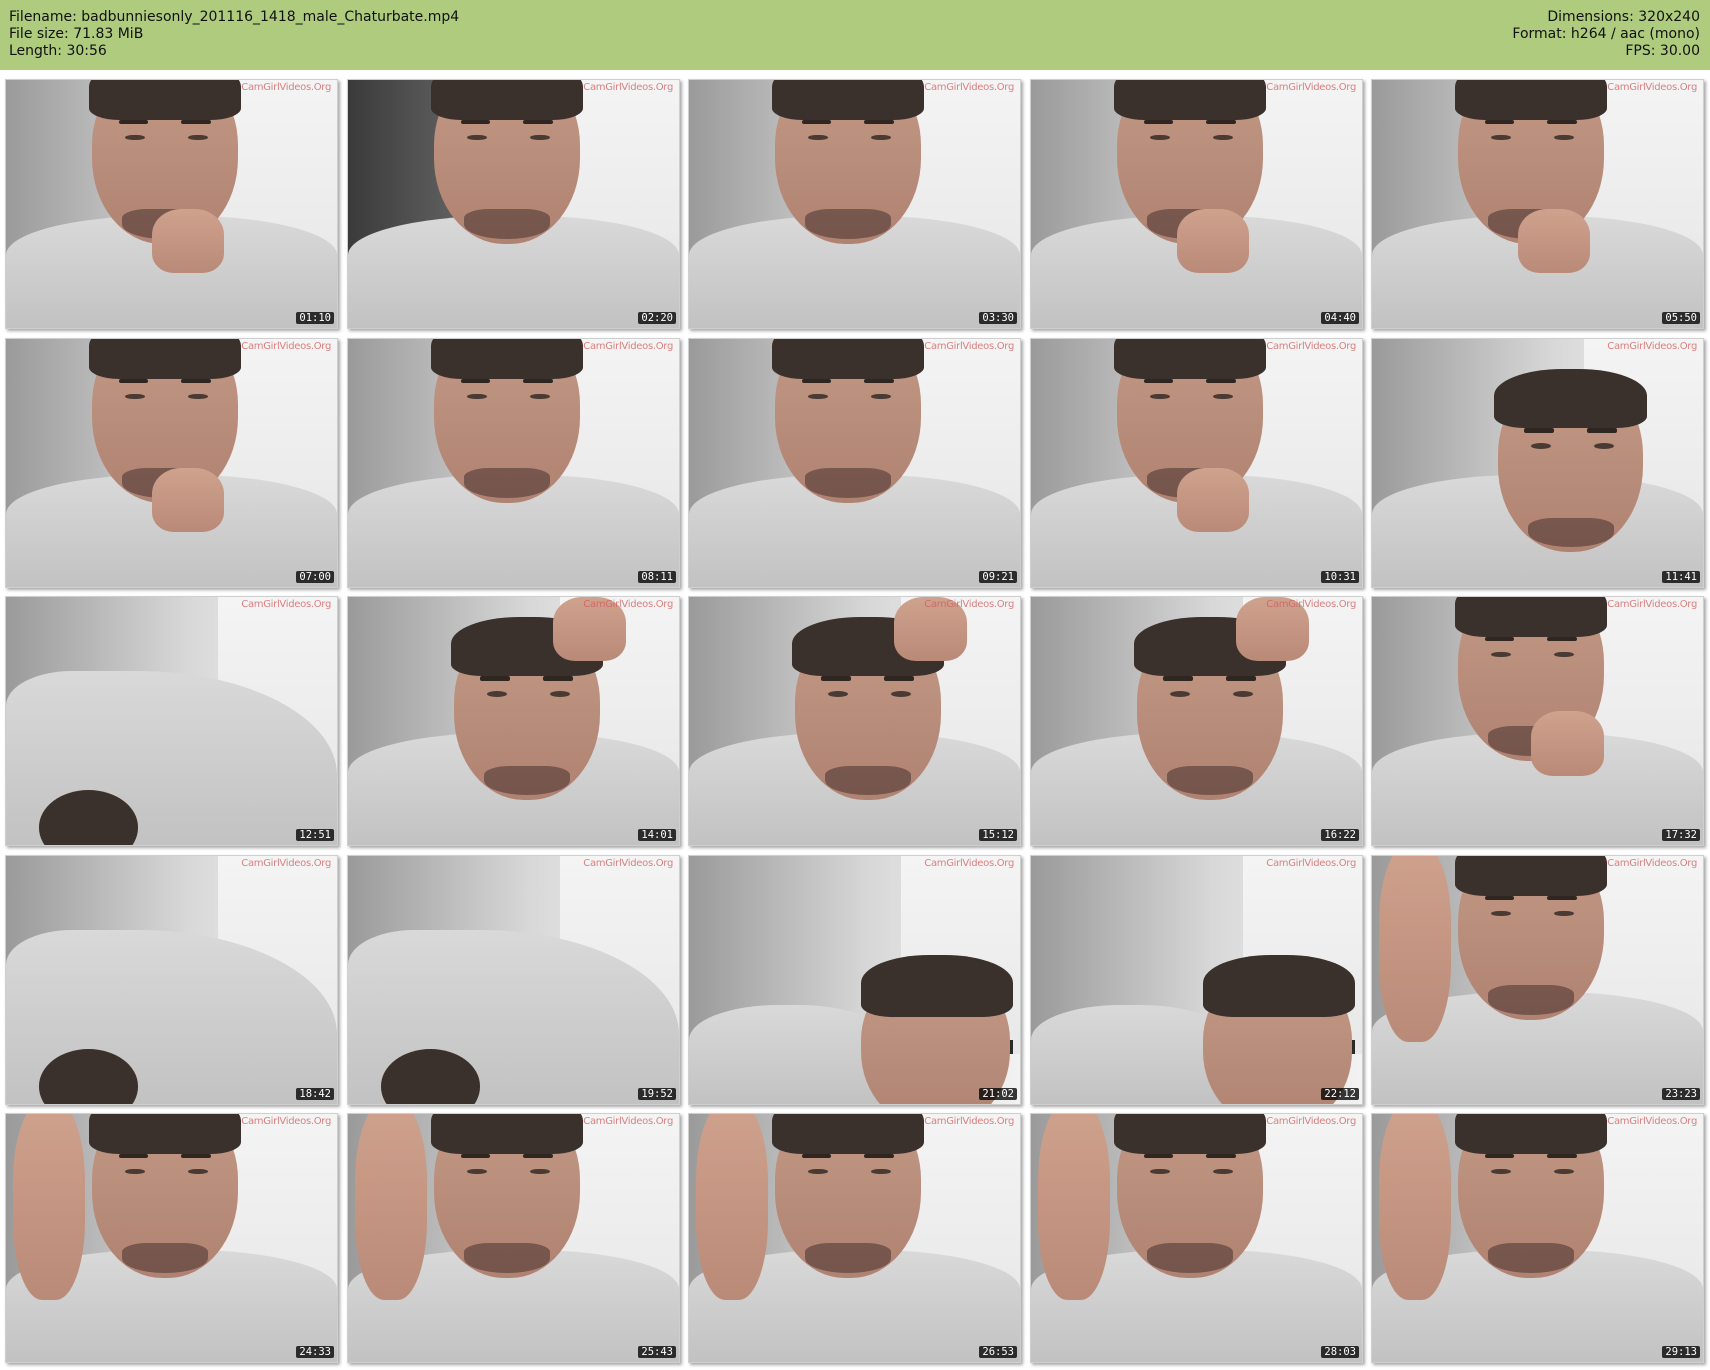 This screenshot has width=1710, height=1370. I want to click on thumbnail: CamGirlVideos.Org 05:50, so click(1537, 204).